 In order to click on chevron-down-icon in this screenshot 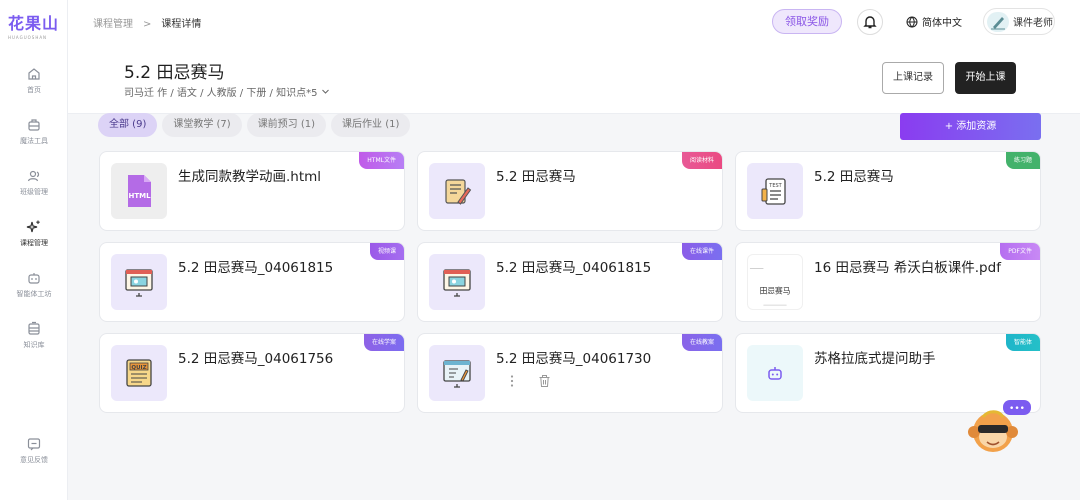, I will do `click(325, 91)`.